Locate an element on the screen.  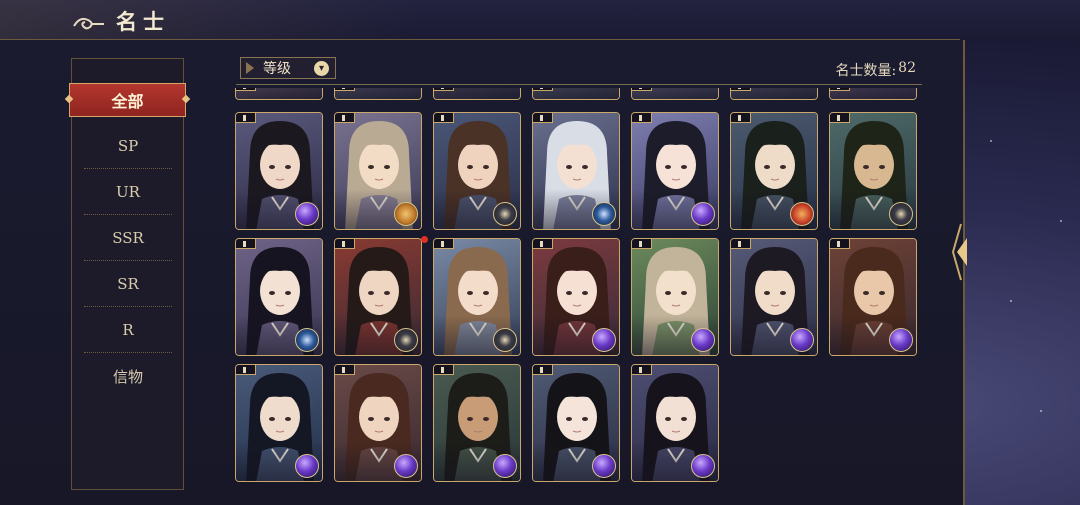
category-sidebar: 全部 SP UR SSR SR R 信物 is located at coordinates (127, 274).